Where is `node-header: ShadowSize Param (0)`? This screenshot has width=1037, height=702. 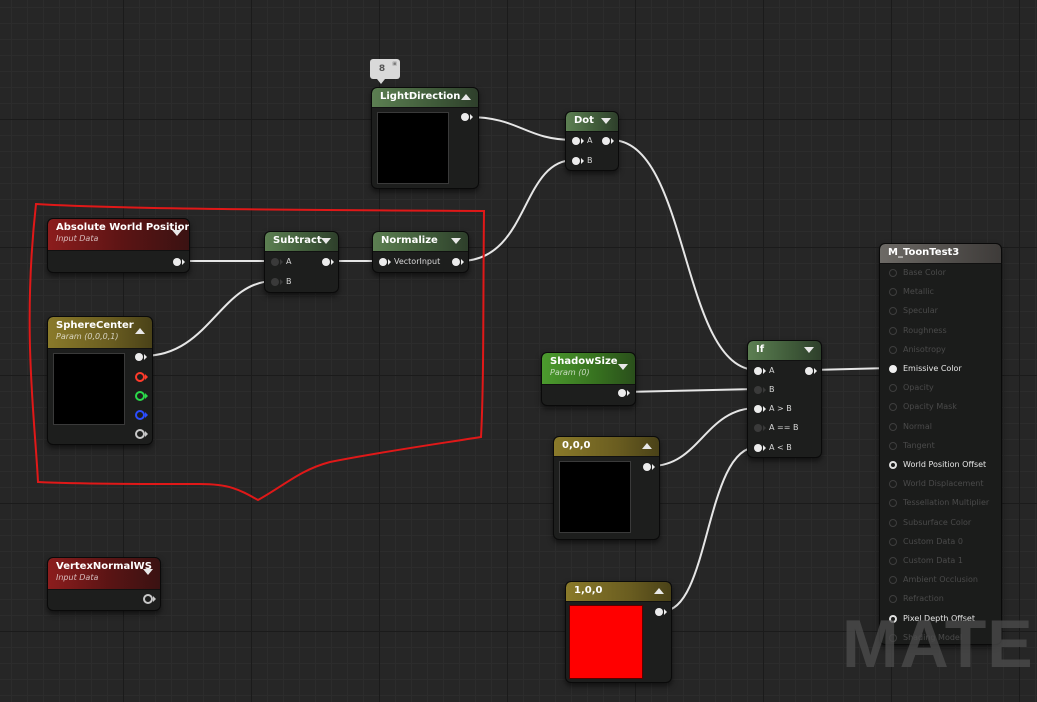
node-header: ShadowSize Param (0) is located at coordinates (588, 369).